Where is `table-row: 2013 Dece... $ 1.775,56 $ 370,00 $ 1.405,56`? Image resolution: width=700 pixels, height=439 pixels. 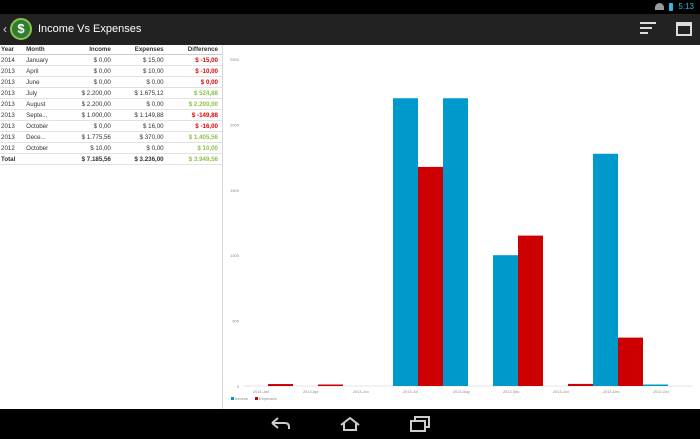
table-row: 2013 Dece... $ 1.775,56 $ 370,00 $ 1.405,56 is located at coordinates (111, 137).